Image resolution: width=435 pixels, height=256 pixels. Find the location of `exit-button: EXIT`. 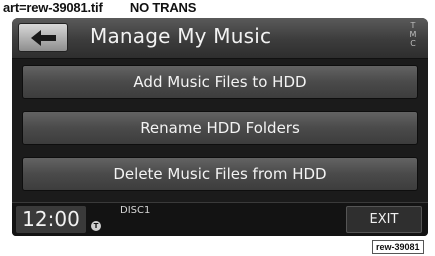

exit-button: EXIT is located at coordinates (384, 219).